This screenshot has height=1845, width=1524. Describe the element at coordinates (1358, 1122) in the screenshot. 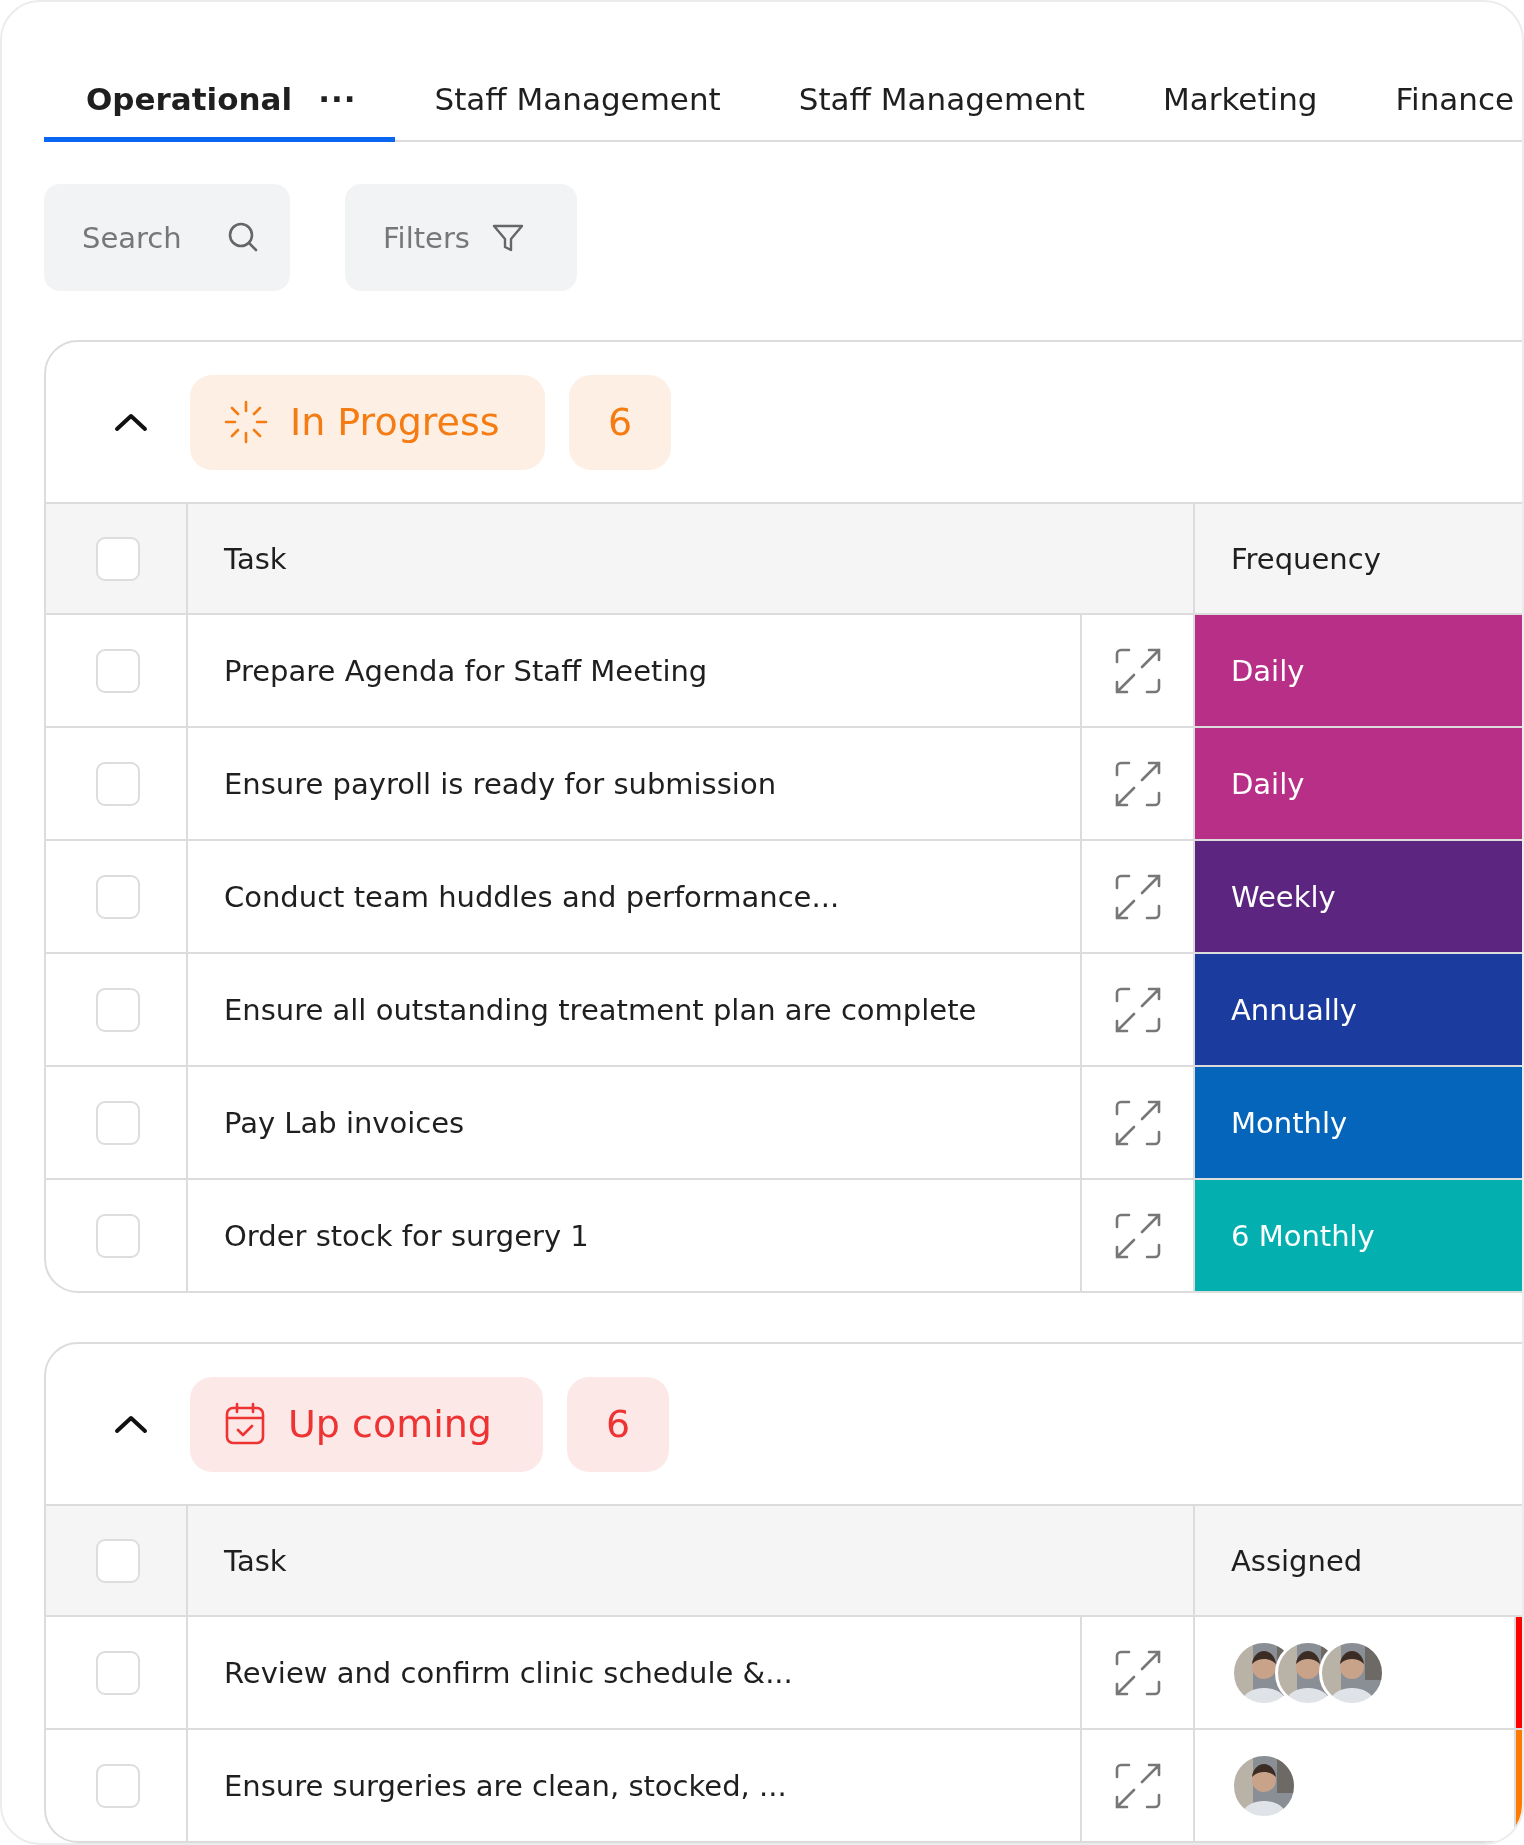

I see `frequency-tag: Monthly` at that location.